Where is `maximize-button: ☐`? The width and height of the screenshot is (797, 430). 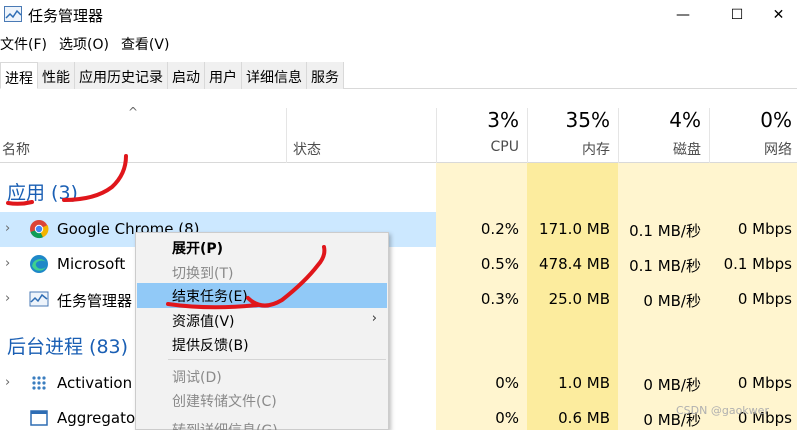
maximize-button: ☐ is located at coordinates (737, 15).